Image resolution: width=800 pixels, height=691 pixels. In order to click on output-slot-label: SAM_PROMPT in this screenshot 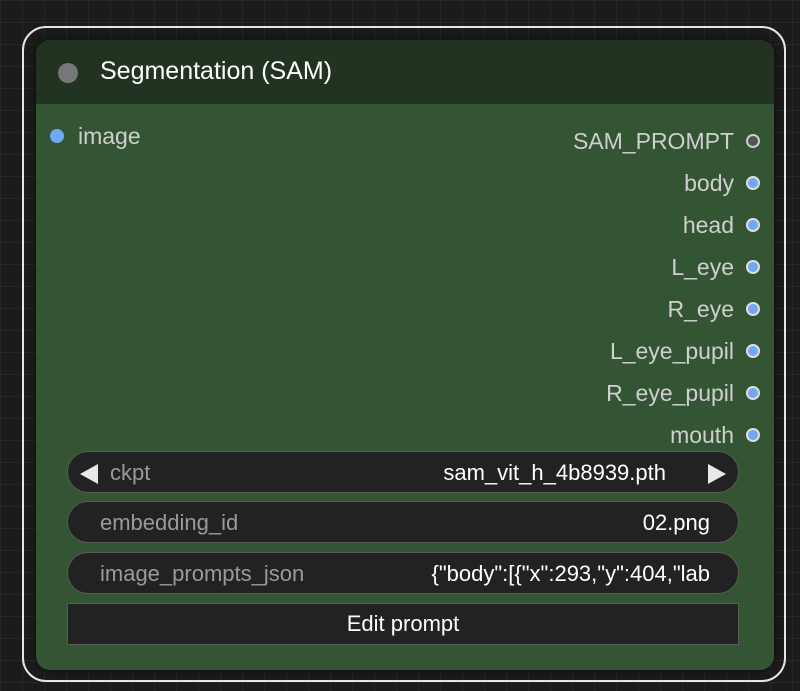, I will do `click(653, 140)`.